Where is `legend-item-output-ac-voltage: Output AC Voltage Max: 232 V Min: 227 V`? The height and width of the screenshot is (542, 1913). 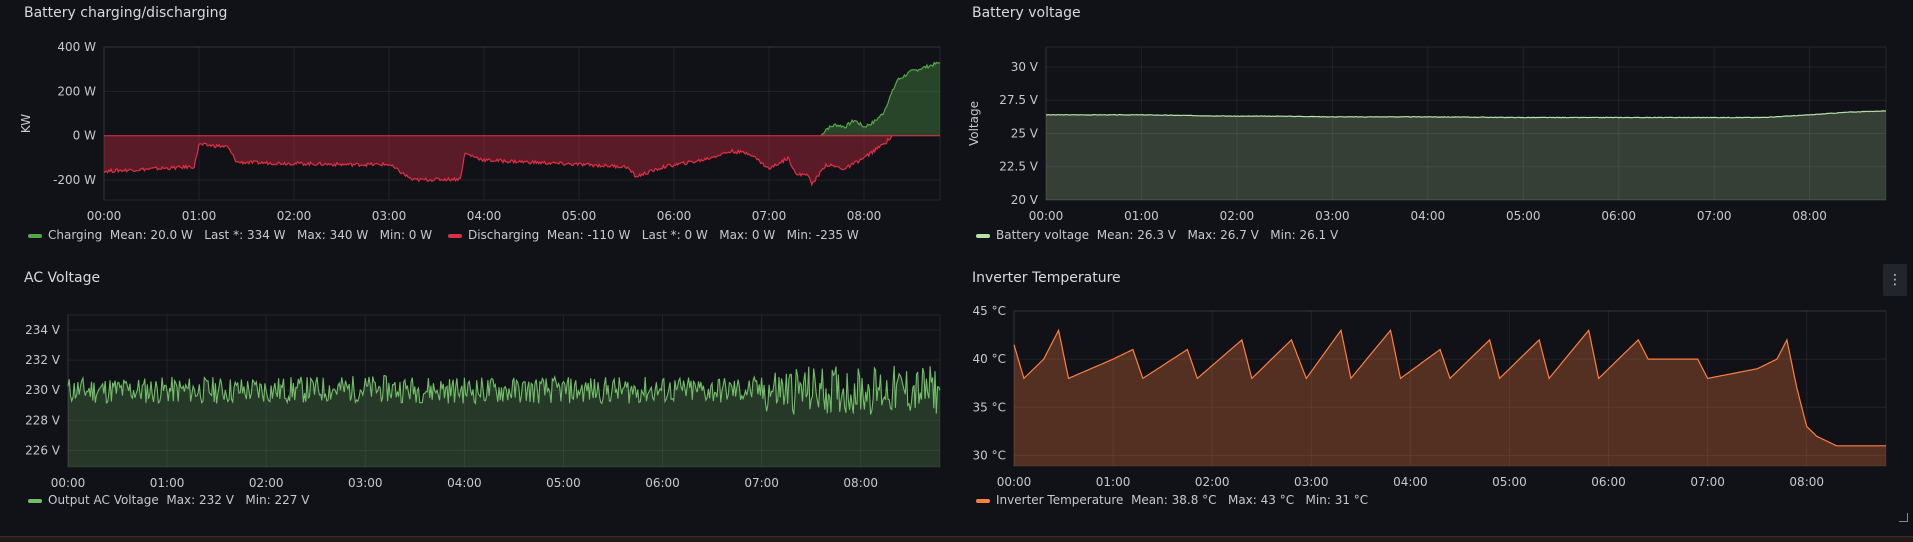 legend-item-output-ac-voltage: Output AC Voltage Max: 232 V Min: 227 V is located at coordinates (167, 500).